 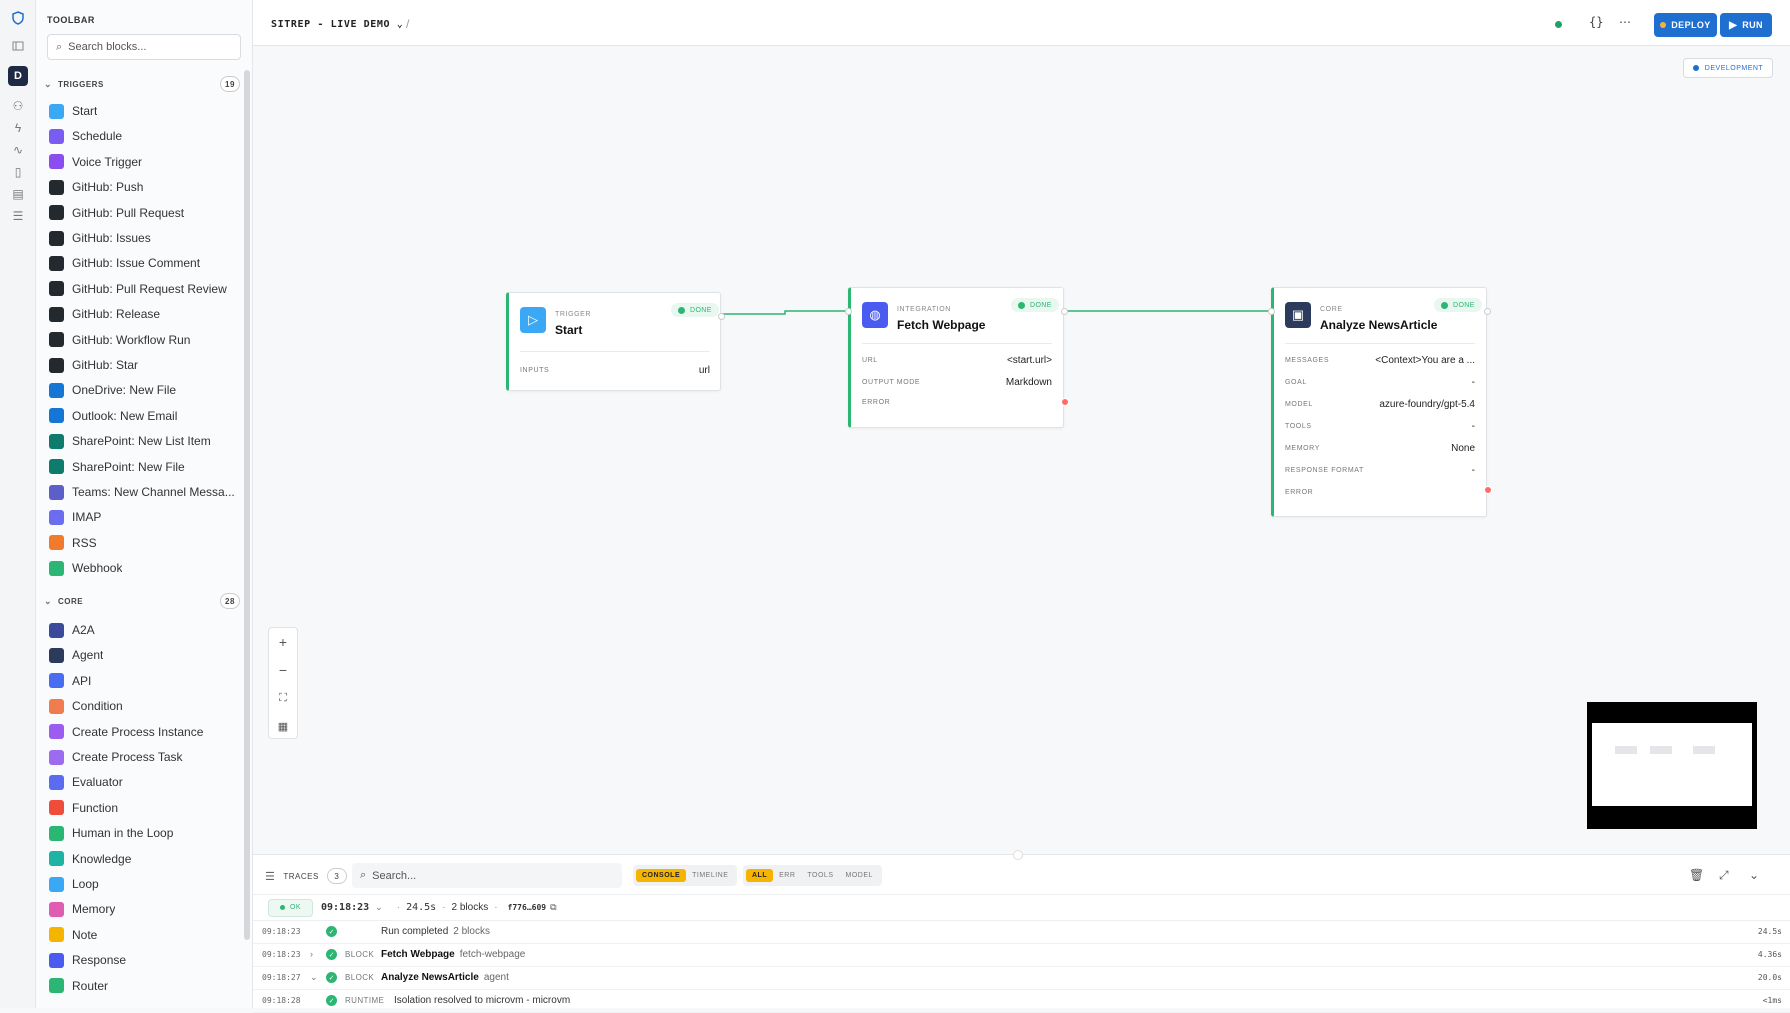 I want to click on grid-toggle-icon: ▦, so click(x=283, y=726).